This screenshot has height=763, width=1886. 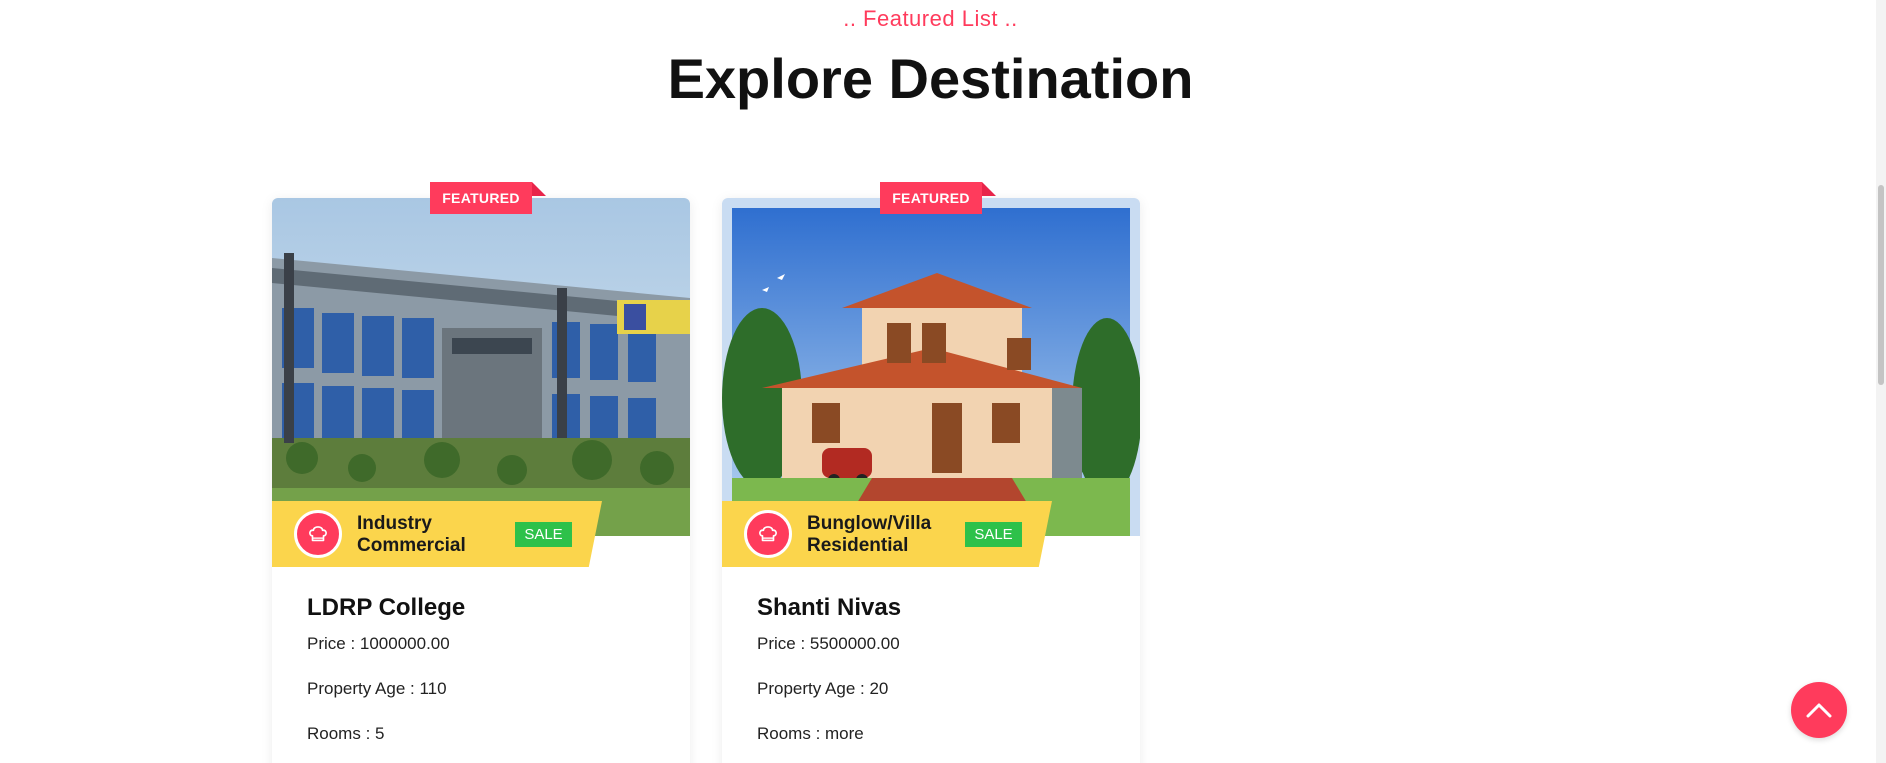 I want to click on property-price: Price : 1000000.00, so click(x=378, y=643).